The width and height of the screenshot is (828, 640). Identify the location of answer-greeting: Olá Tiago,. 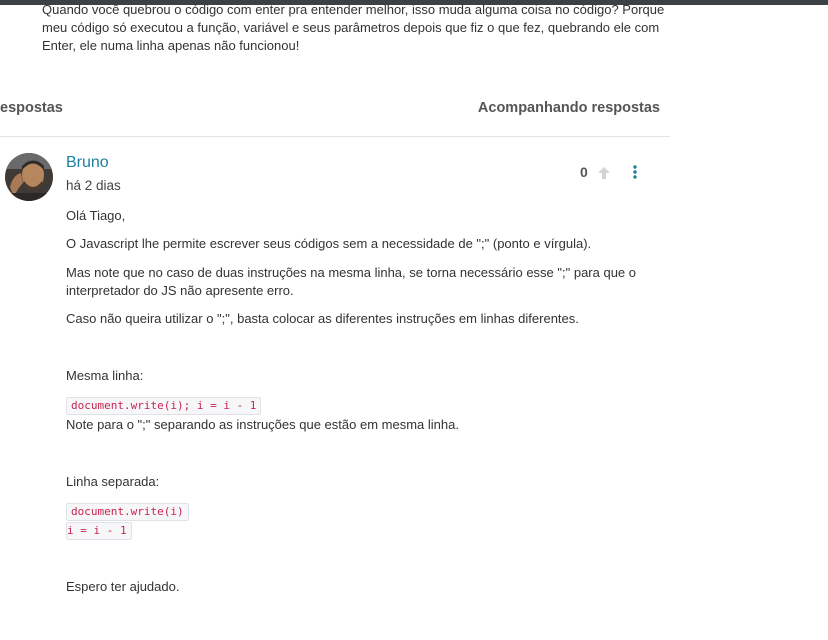
(96, 215).